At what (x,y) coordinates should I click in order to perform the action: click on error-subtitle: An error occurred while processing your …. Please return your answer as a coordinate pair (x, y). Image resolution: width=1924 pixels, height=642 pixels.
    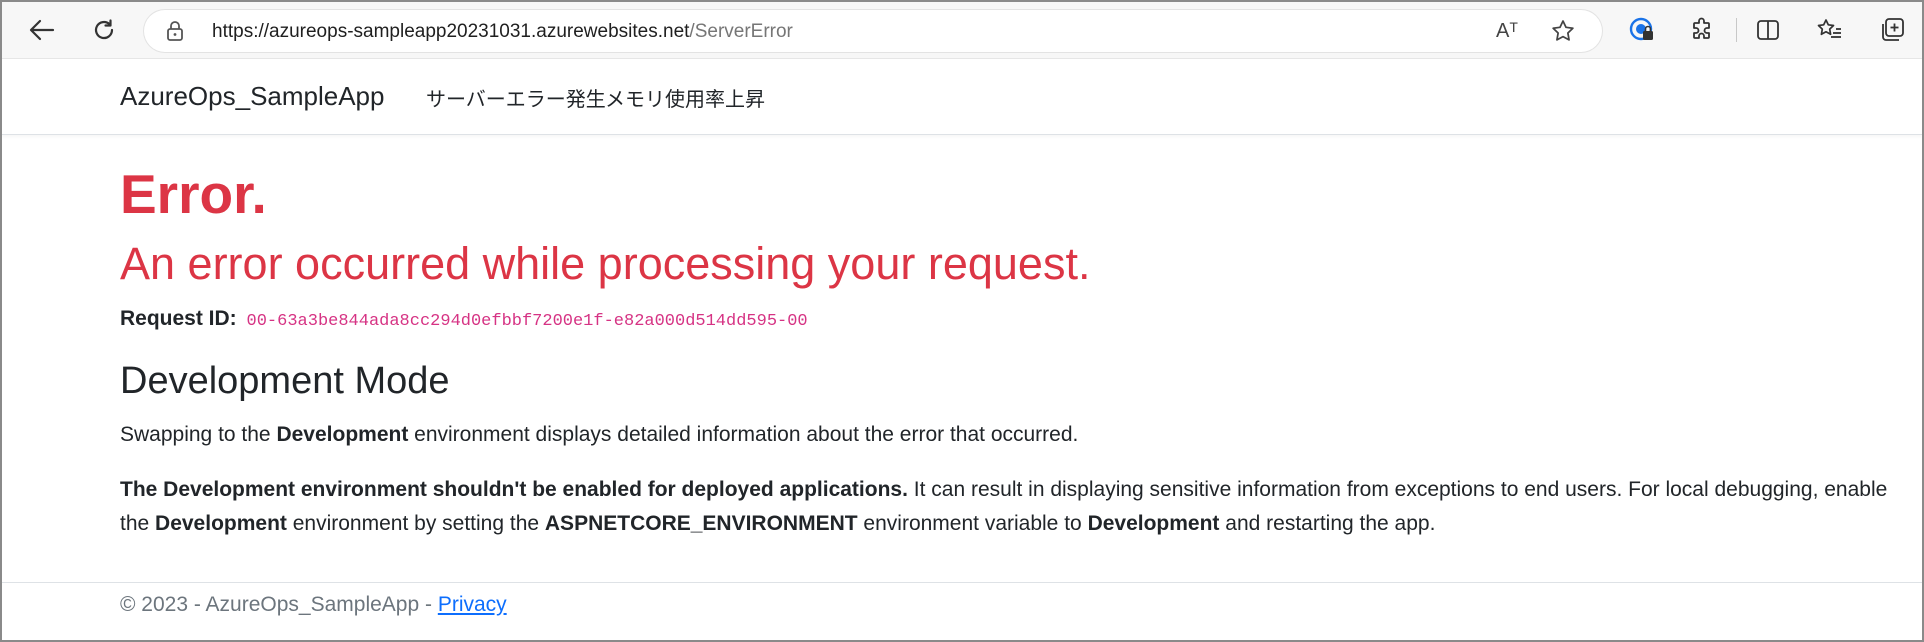
    Looking at the image, I should click on (605, 263).